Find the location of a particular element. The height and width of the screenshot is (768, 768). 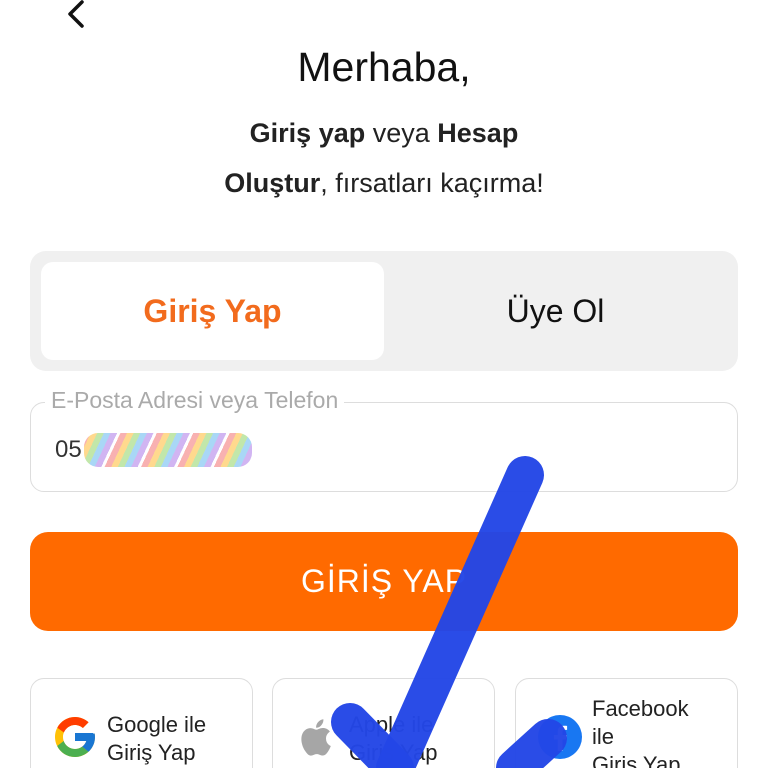

email-phone-value: 05 is located at coordinates (153, 450).